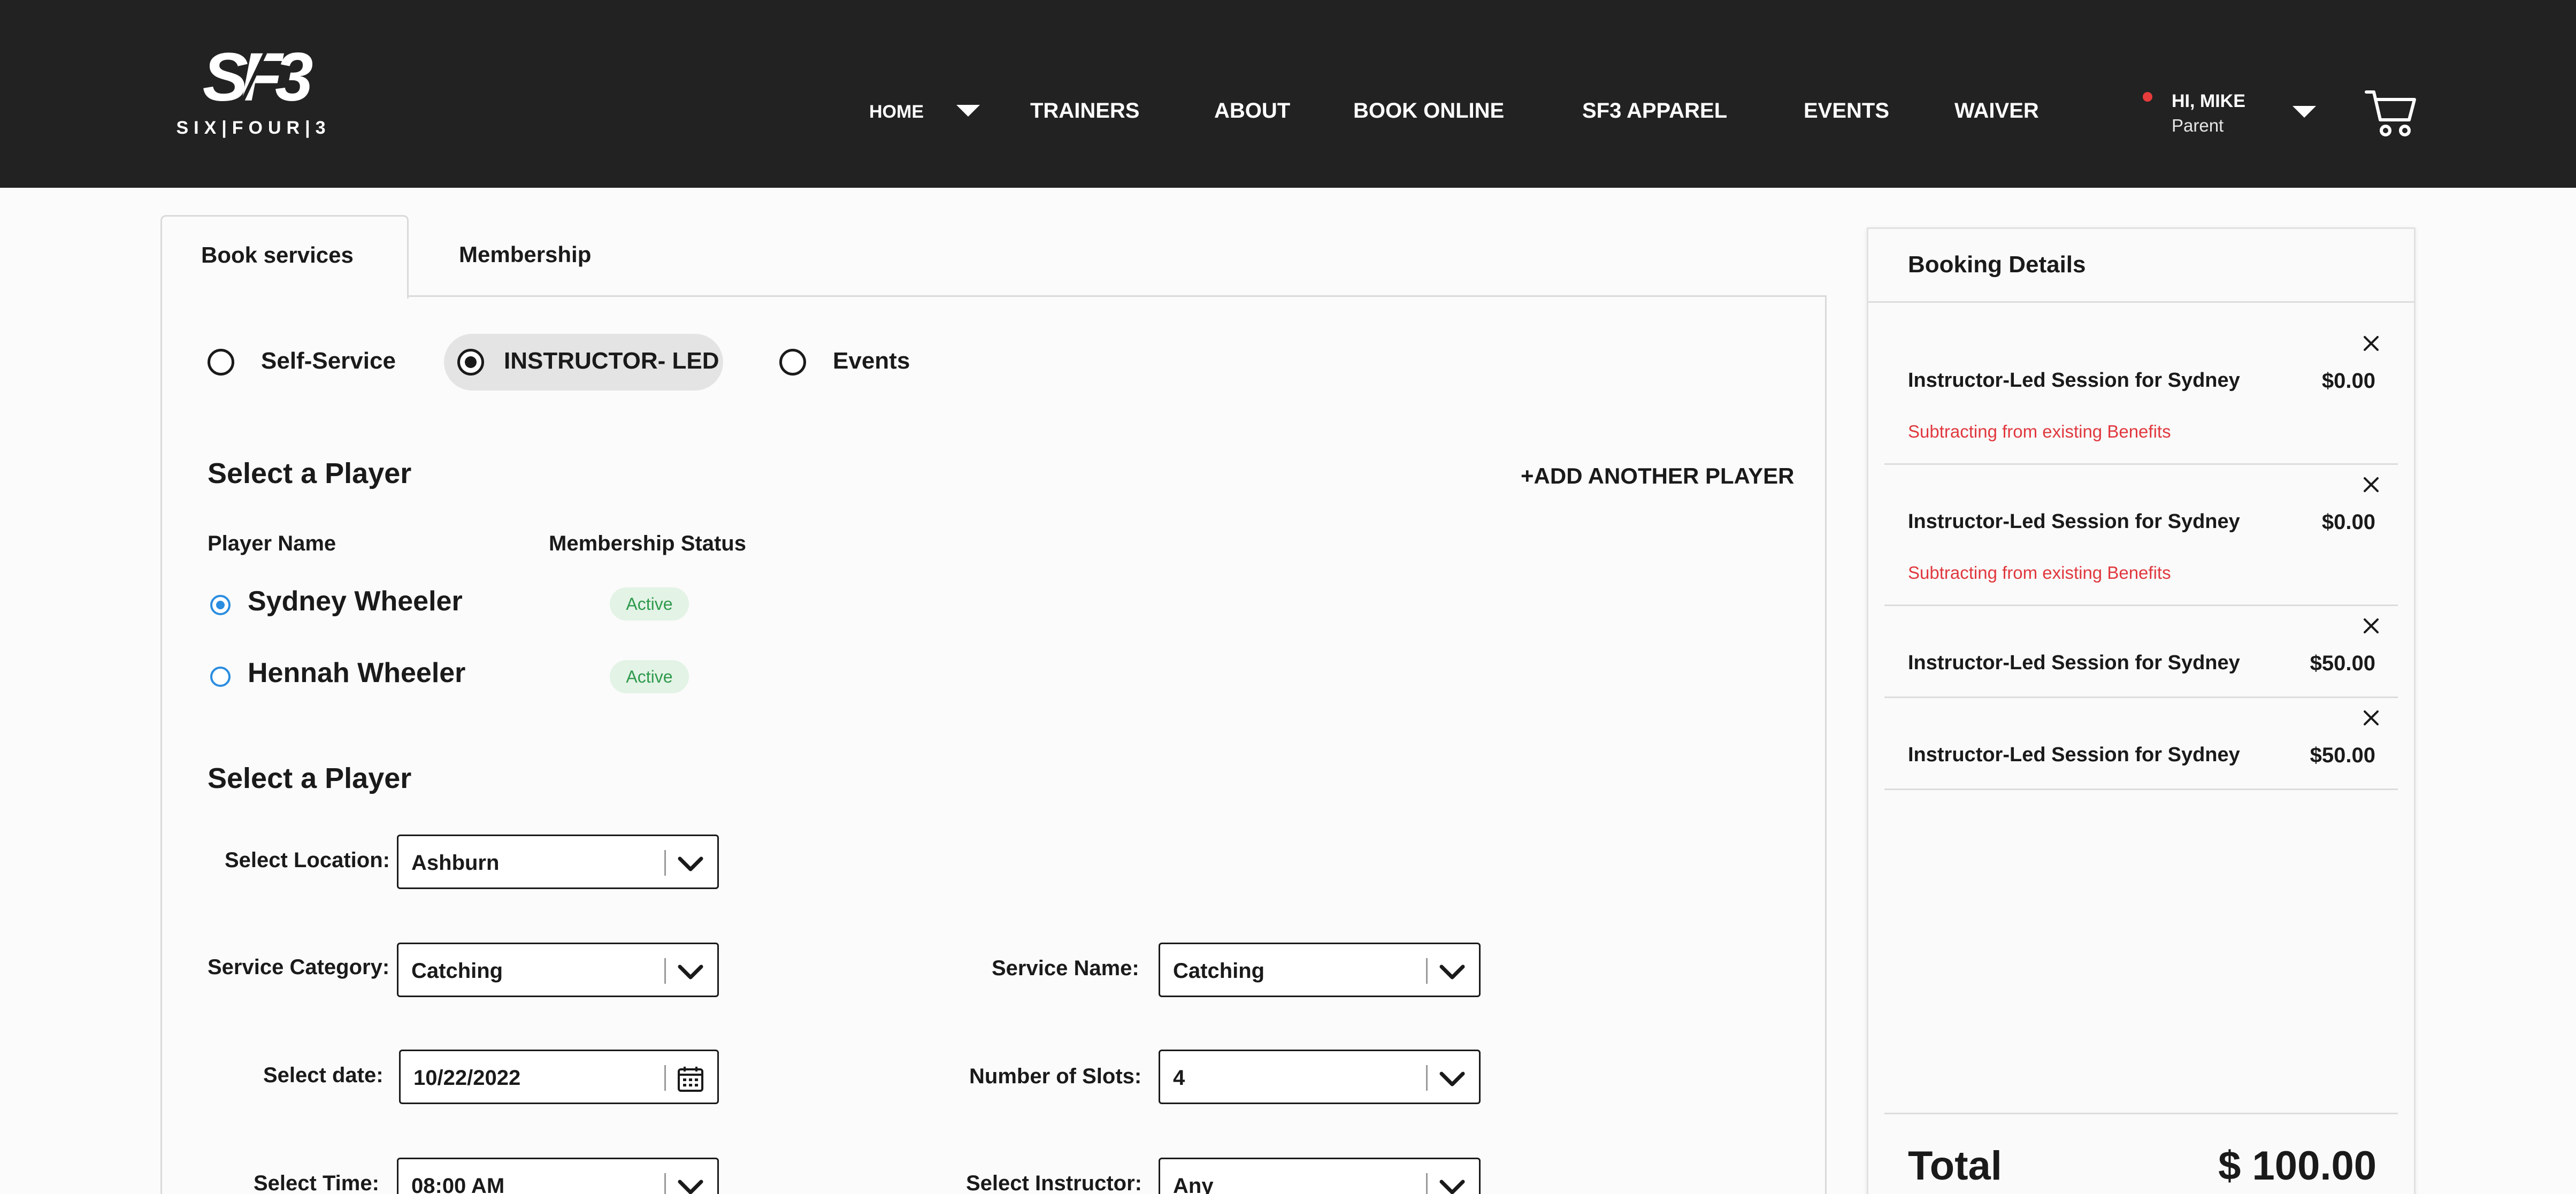 The width and height of the screenshot is (2576, 1194). I want to click on home-chevron-down-icon, so click(968, 111).